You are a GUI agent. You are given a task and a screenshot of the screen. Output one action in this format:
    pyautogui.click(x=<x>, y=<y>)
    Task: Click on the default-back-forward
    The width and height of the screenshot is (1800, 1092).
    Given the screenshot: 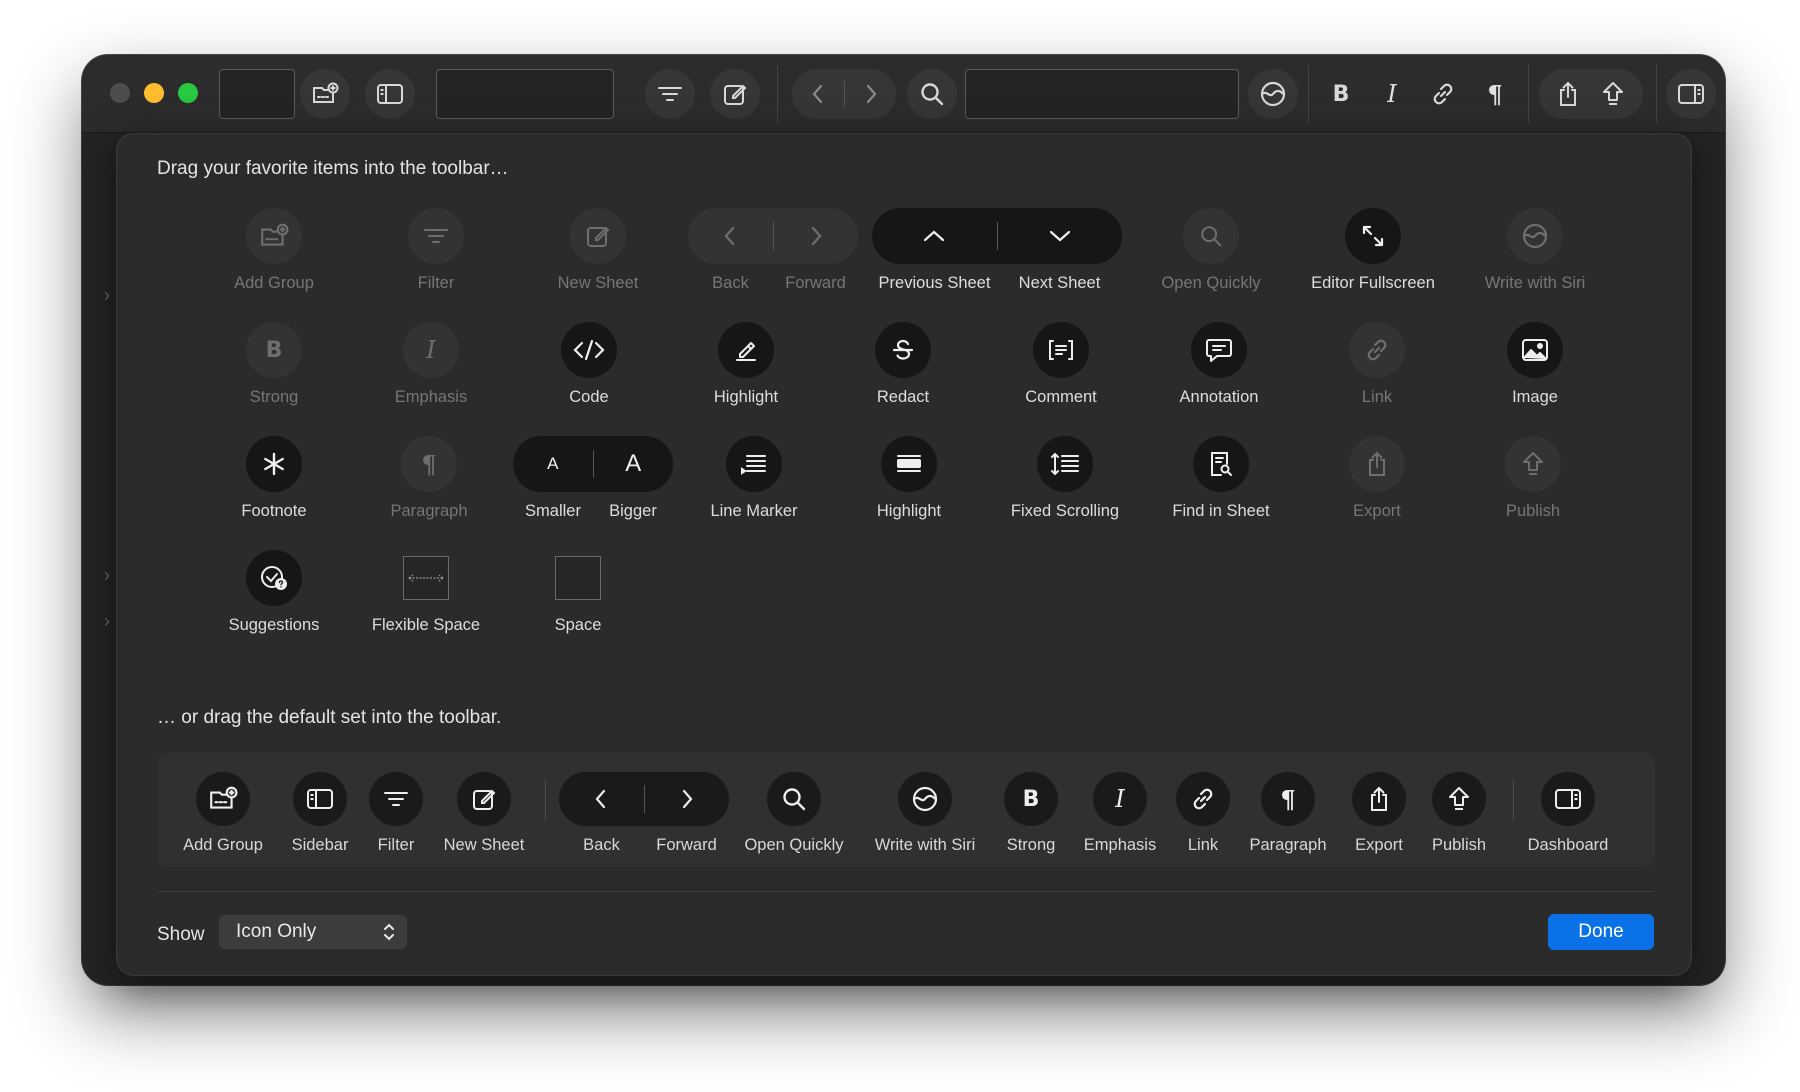 What is the action you would take?
    pyautogui.click(x=644, y=799)
    